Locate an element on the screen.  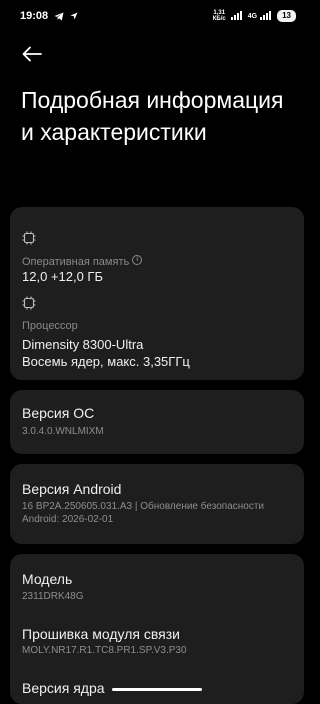
model-value: 2311DRK48G is located at coordinates (53, 596).